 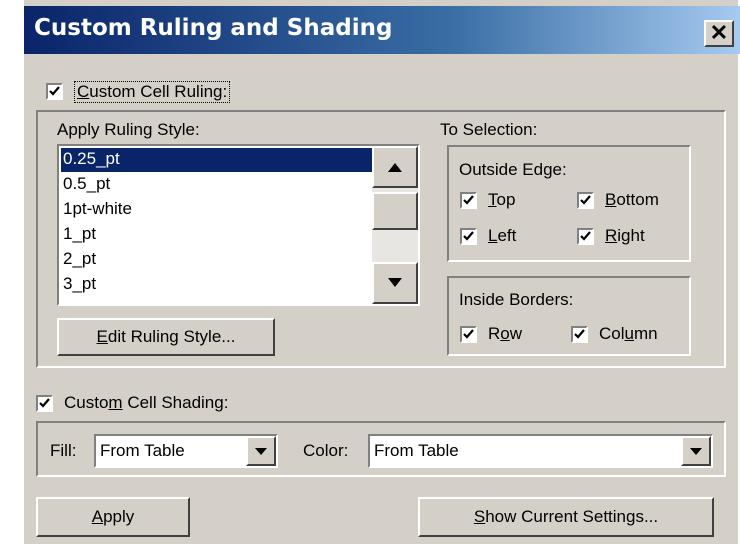 I want to click on fill-value: From Table, so click(x=142, y=450).